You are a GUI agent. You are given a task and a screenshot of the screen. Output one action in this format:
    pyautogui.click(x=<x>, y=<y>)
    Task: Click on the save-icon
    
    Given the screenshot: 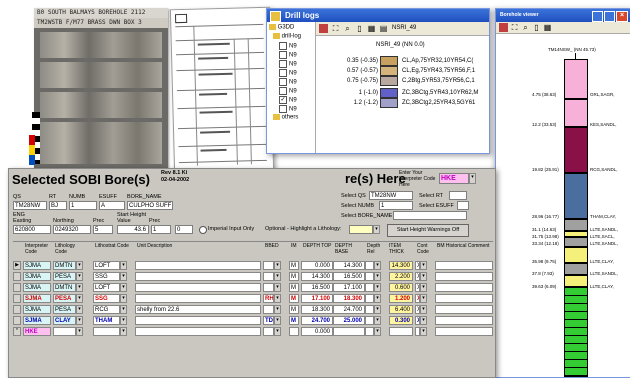 What is the action you would take?
    pyautogui.click(x=503, y=27)
    